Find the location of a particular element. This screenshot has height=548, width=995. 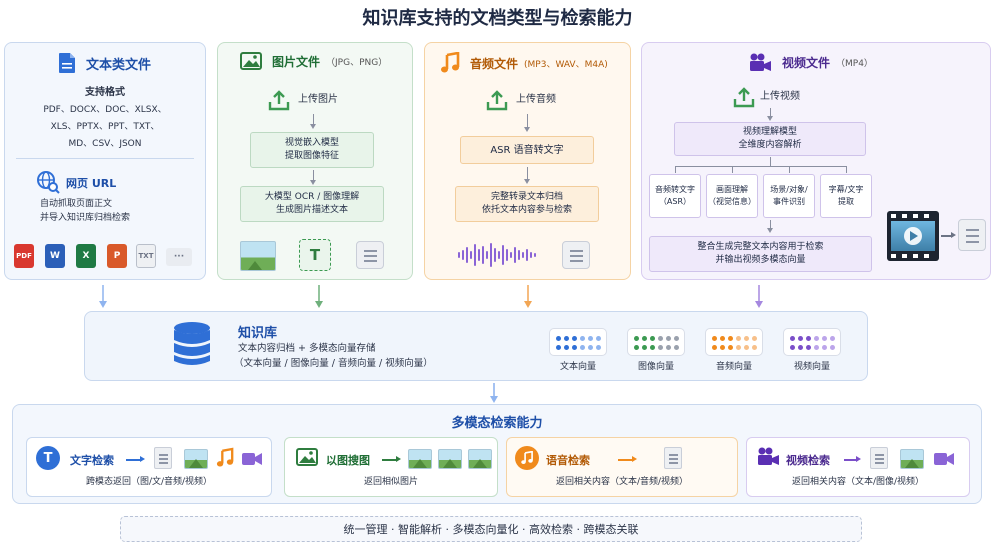

branch-text: （视觉信息） is located at coordinates (732, 201).